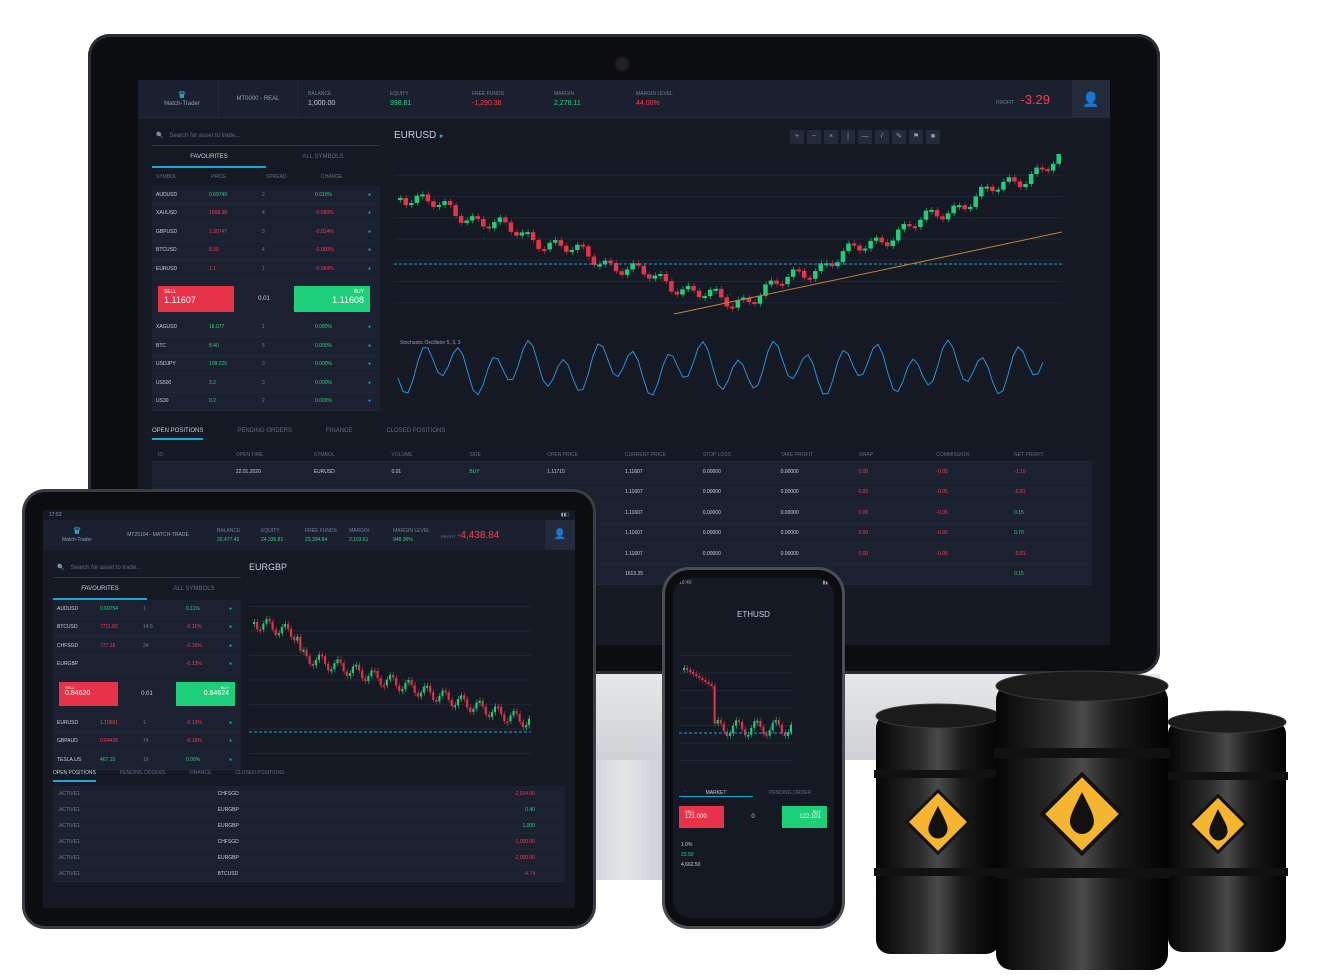 This screenshot has width=1321, height=975. Describe the element at coordinates (309, 826) in the screenshot. I see `table-row: ACTIVE1 EURGBP 1,000` at that location.